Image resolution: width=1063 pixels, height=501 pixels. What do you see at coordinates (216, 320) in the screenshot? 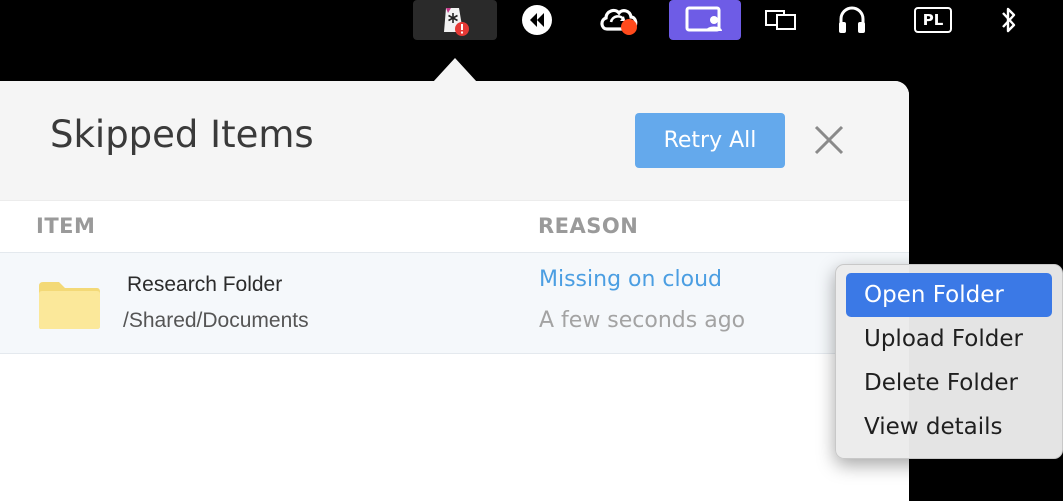
I see `item-path: /Shared/Documents` at bounding box center [216, 320].